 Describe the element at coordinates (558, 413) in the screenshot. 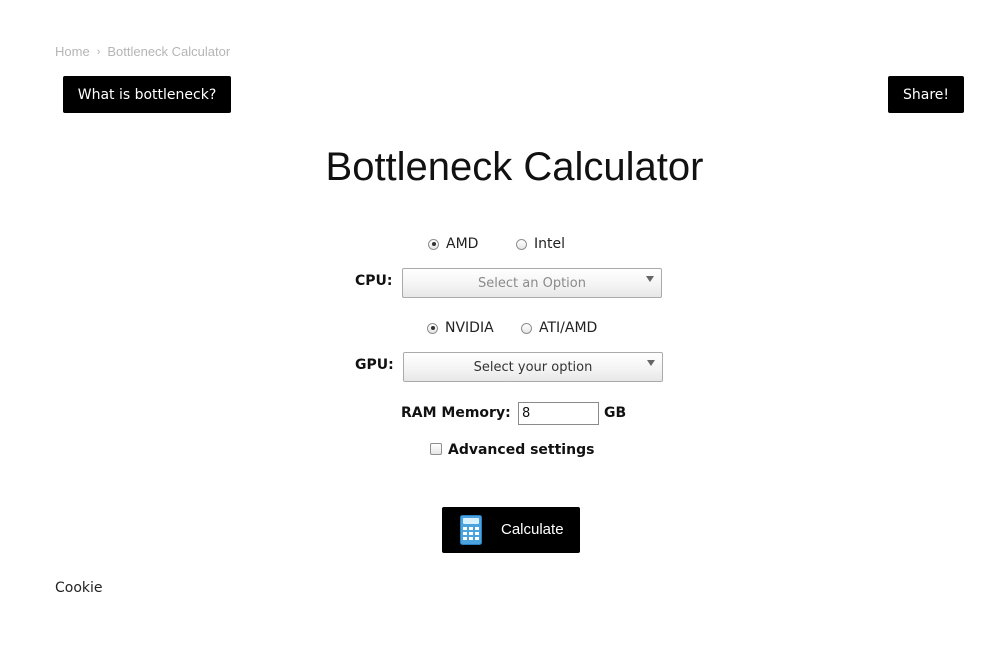

I see `ram-input` at that location.